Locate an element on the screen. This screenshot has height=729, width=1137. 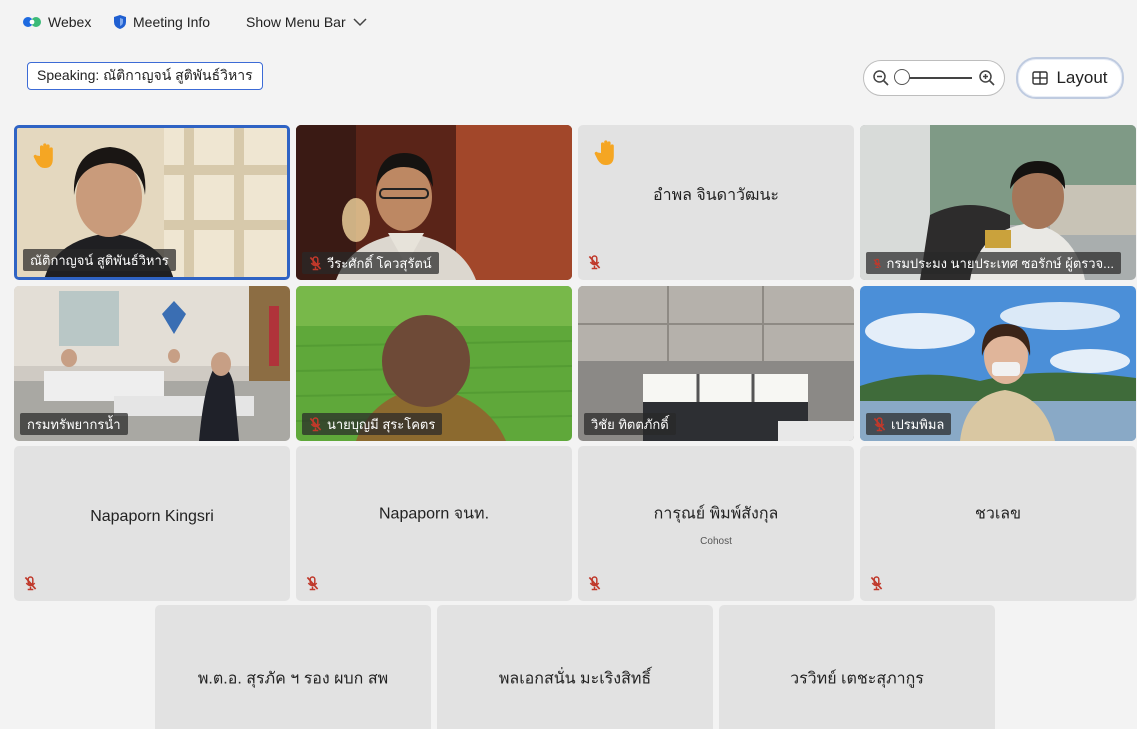
participant-name-tag: วีระศักดิ์ โควสุรัตน์ is located at coordinates (370, 263).